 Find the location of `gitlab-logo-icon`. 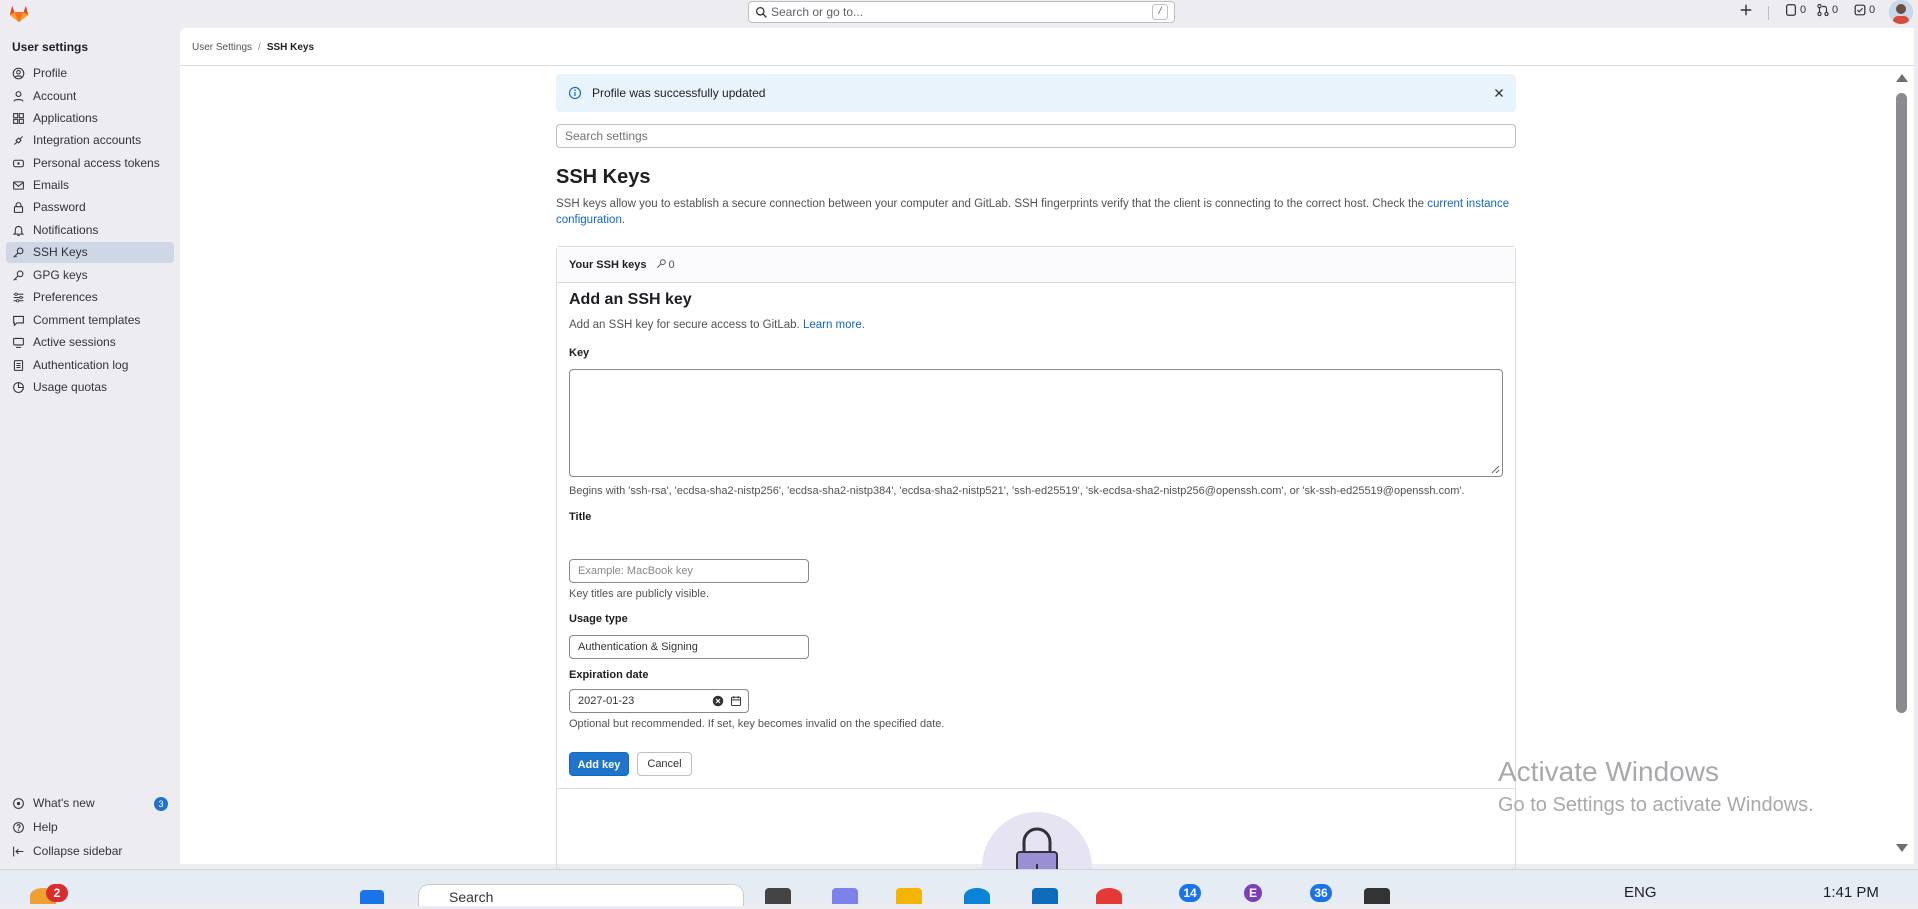

gitlab-logo-icon is located at coordinates (19, 13).